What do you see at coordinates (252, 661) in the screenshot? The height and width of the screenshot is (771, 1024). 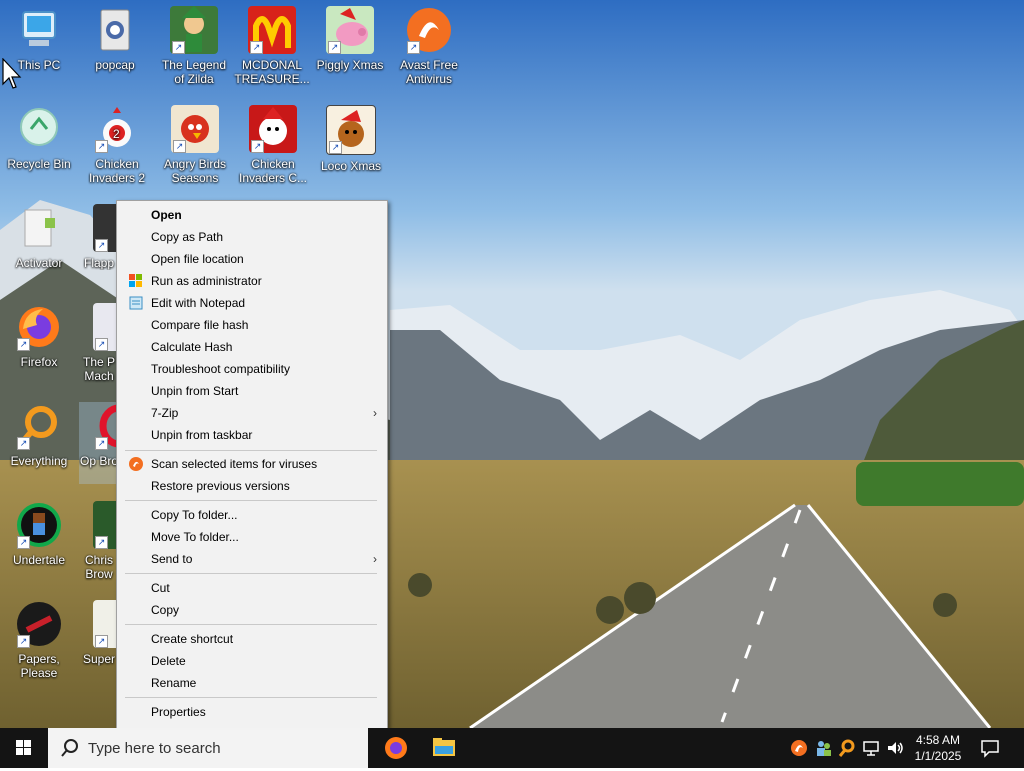 I see `menu-item-delete: Delete` at bounding box center [252, 661].